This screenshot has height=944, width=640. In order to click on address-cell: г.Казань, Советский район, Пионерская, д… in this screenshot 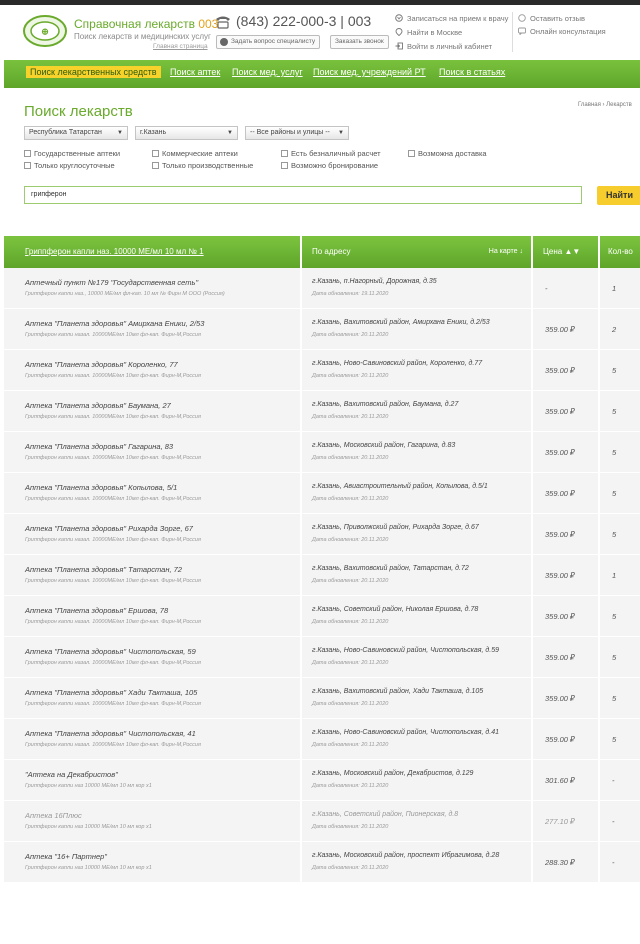, I will do `click(416, 821)`.